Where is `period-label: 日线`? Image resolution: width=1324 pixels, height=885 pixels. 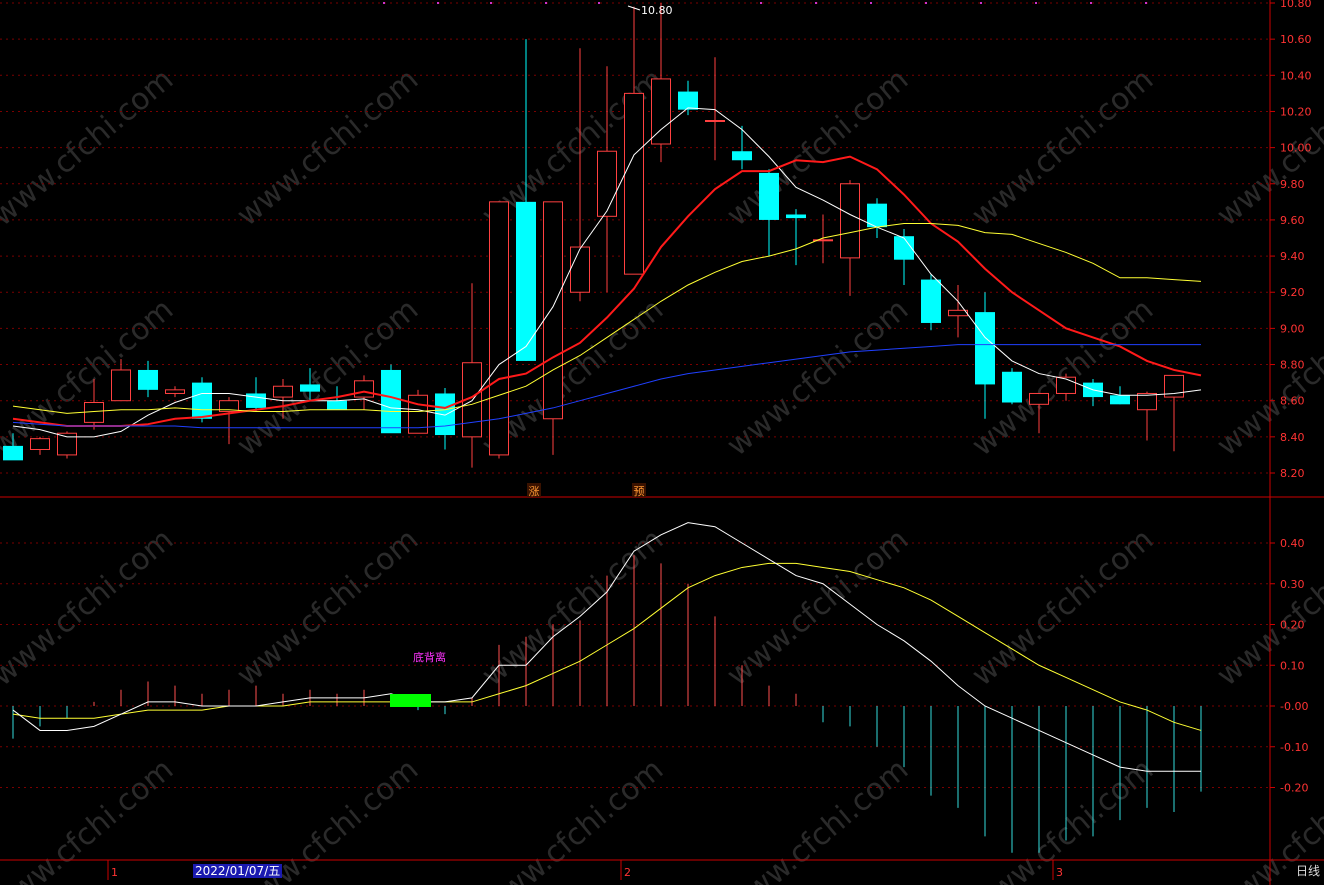
period-label: 日线 is located at coordinates (1308, 870).